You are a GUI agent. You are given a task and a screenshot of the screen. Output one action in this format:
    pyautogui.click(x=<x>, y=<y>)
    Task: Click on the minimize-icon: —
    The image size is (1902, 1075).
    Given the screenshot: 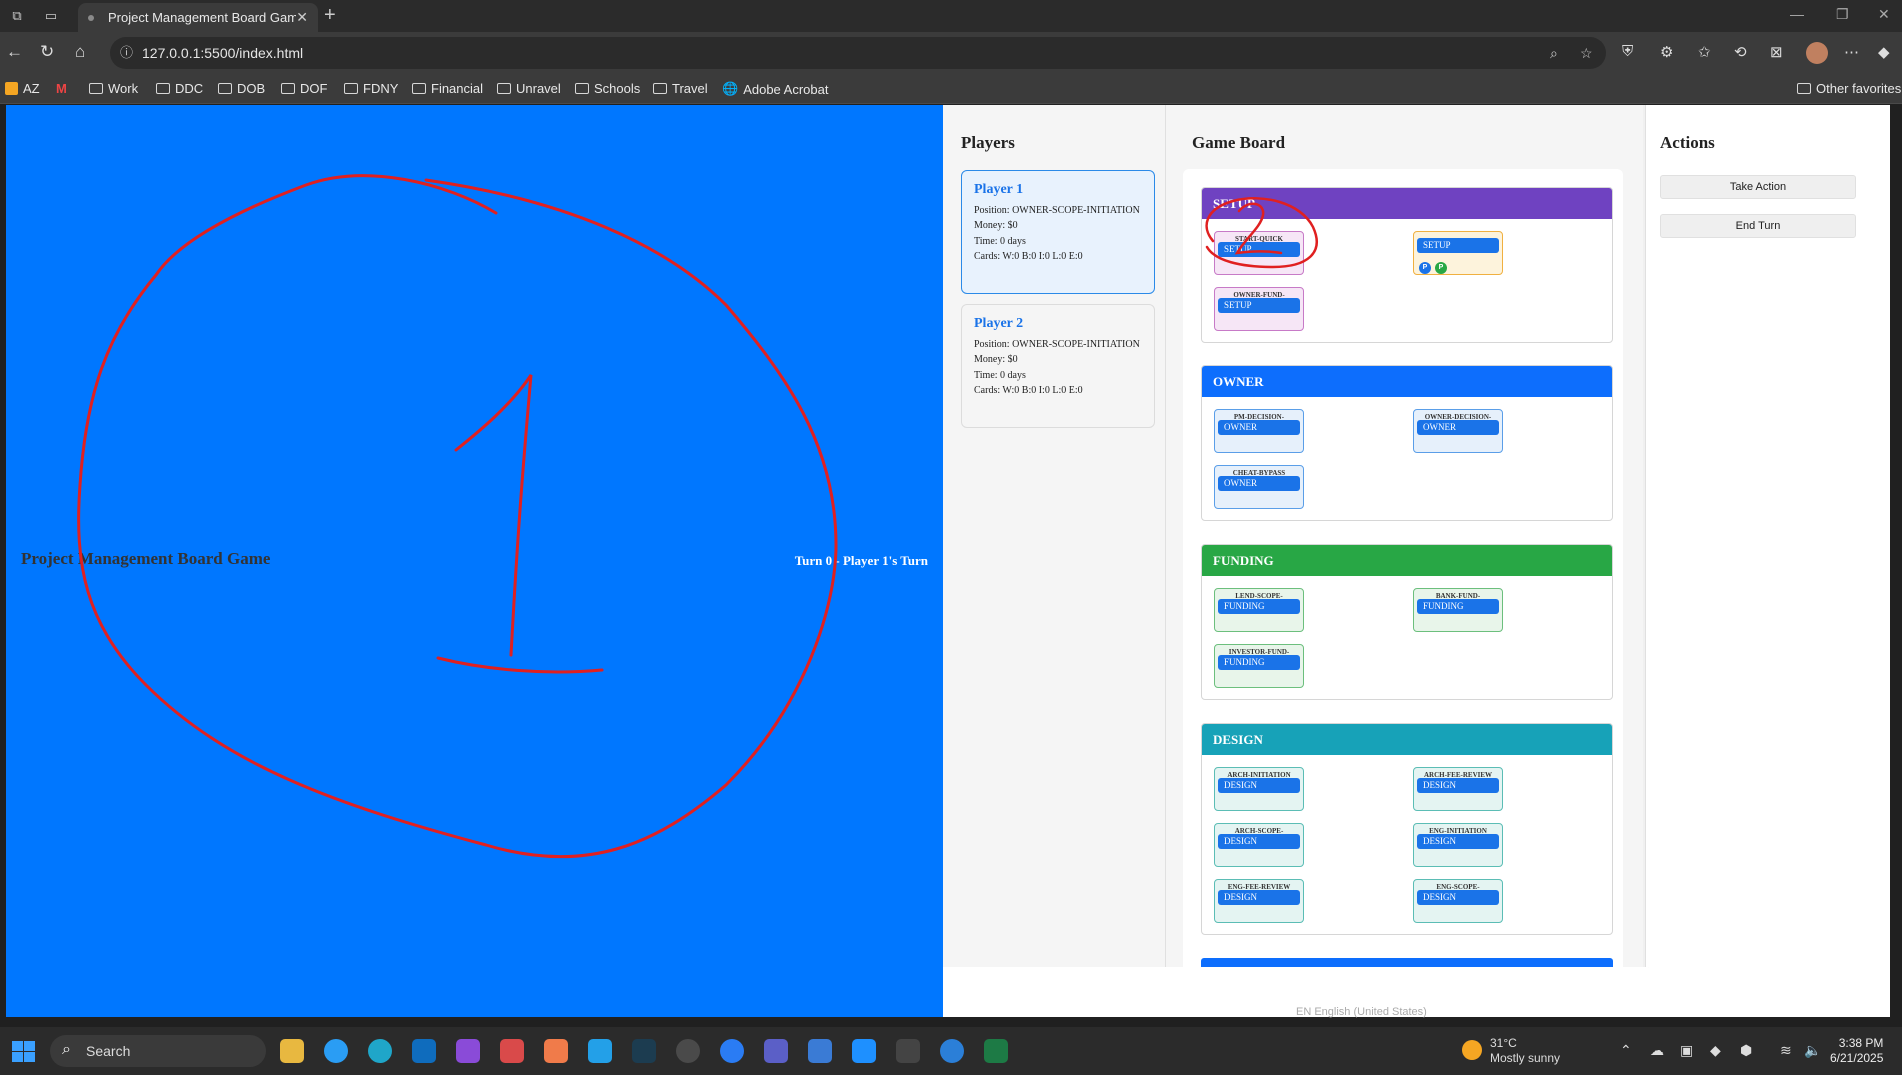 What is the action you would take?
    pyautogui.click(x=1797, y=14)
    